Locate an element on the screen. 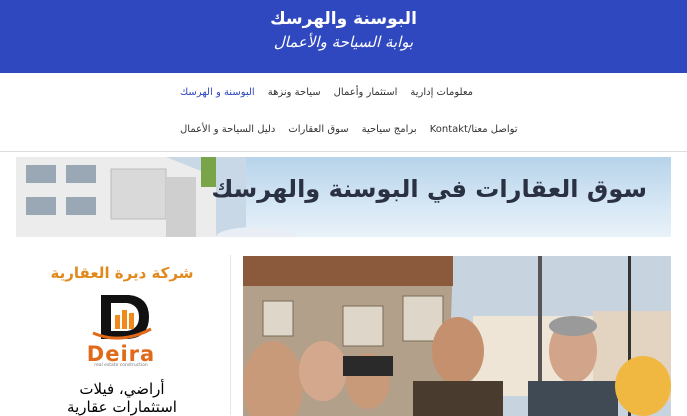 The width and height of the screenshot is (687, 416). nav-item-tourism: سياحة ونزهة is located at coordinates (294, 92).